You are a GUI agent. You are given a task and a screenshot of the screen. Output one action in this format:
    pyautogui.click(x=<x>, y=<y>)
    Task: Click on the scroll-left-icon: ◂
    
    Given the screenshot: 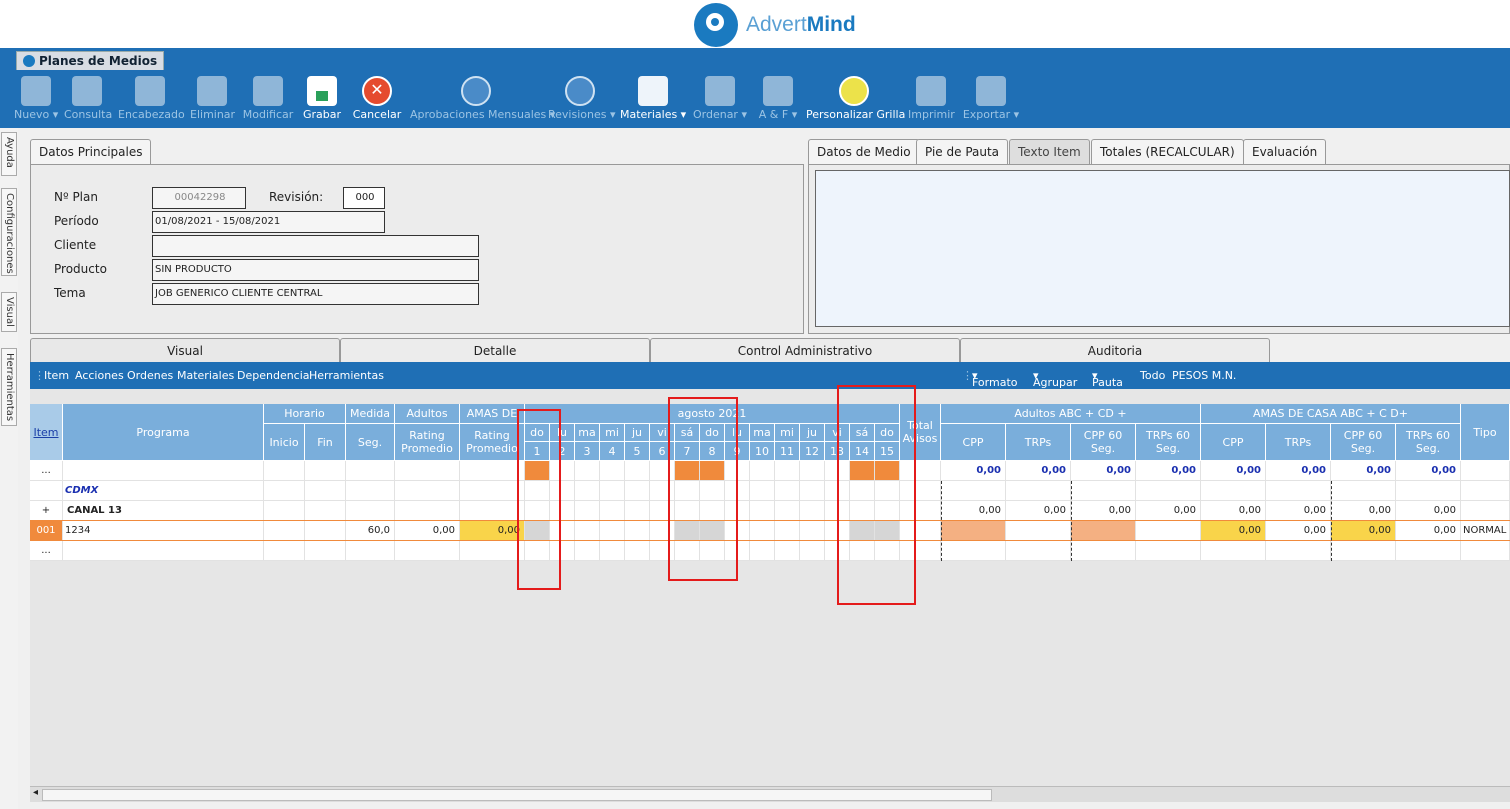 What is the action you would take?
    pyautogui.click(x=35, y=792)
    